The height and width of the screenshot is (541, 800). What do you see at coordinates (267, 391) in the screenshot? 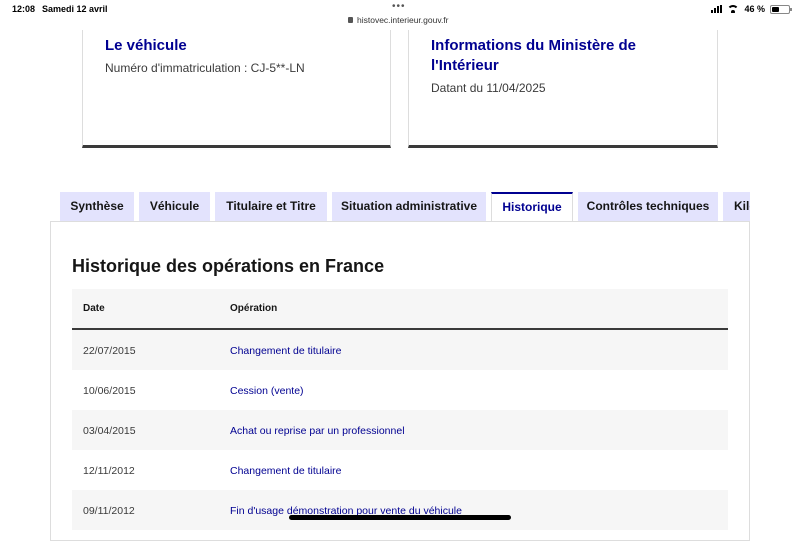
I see `row-operation: Cession (vente)` at bounding box center [267, 391].